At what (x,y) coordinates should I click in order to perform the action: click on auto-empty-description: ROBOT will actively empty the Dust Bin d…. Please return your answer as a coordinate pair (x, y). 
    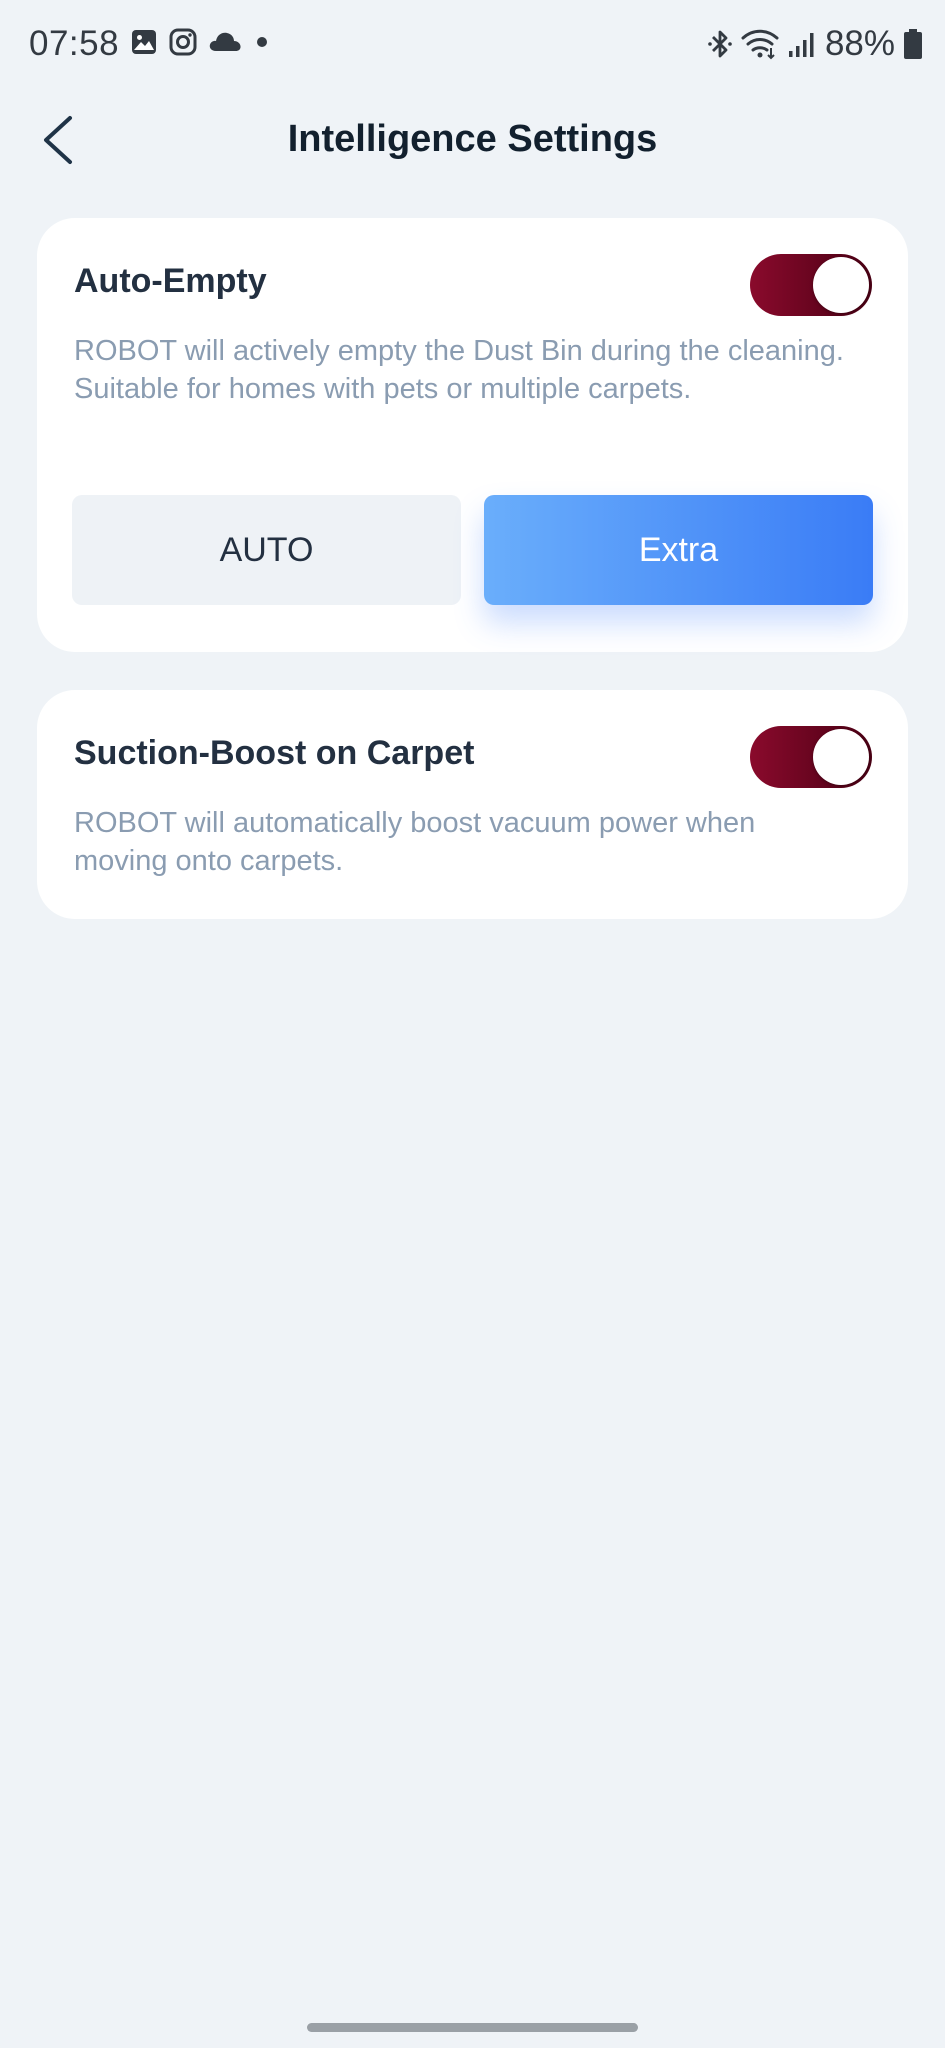
    Looking at the image, I should click on (459, 370).